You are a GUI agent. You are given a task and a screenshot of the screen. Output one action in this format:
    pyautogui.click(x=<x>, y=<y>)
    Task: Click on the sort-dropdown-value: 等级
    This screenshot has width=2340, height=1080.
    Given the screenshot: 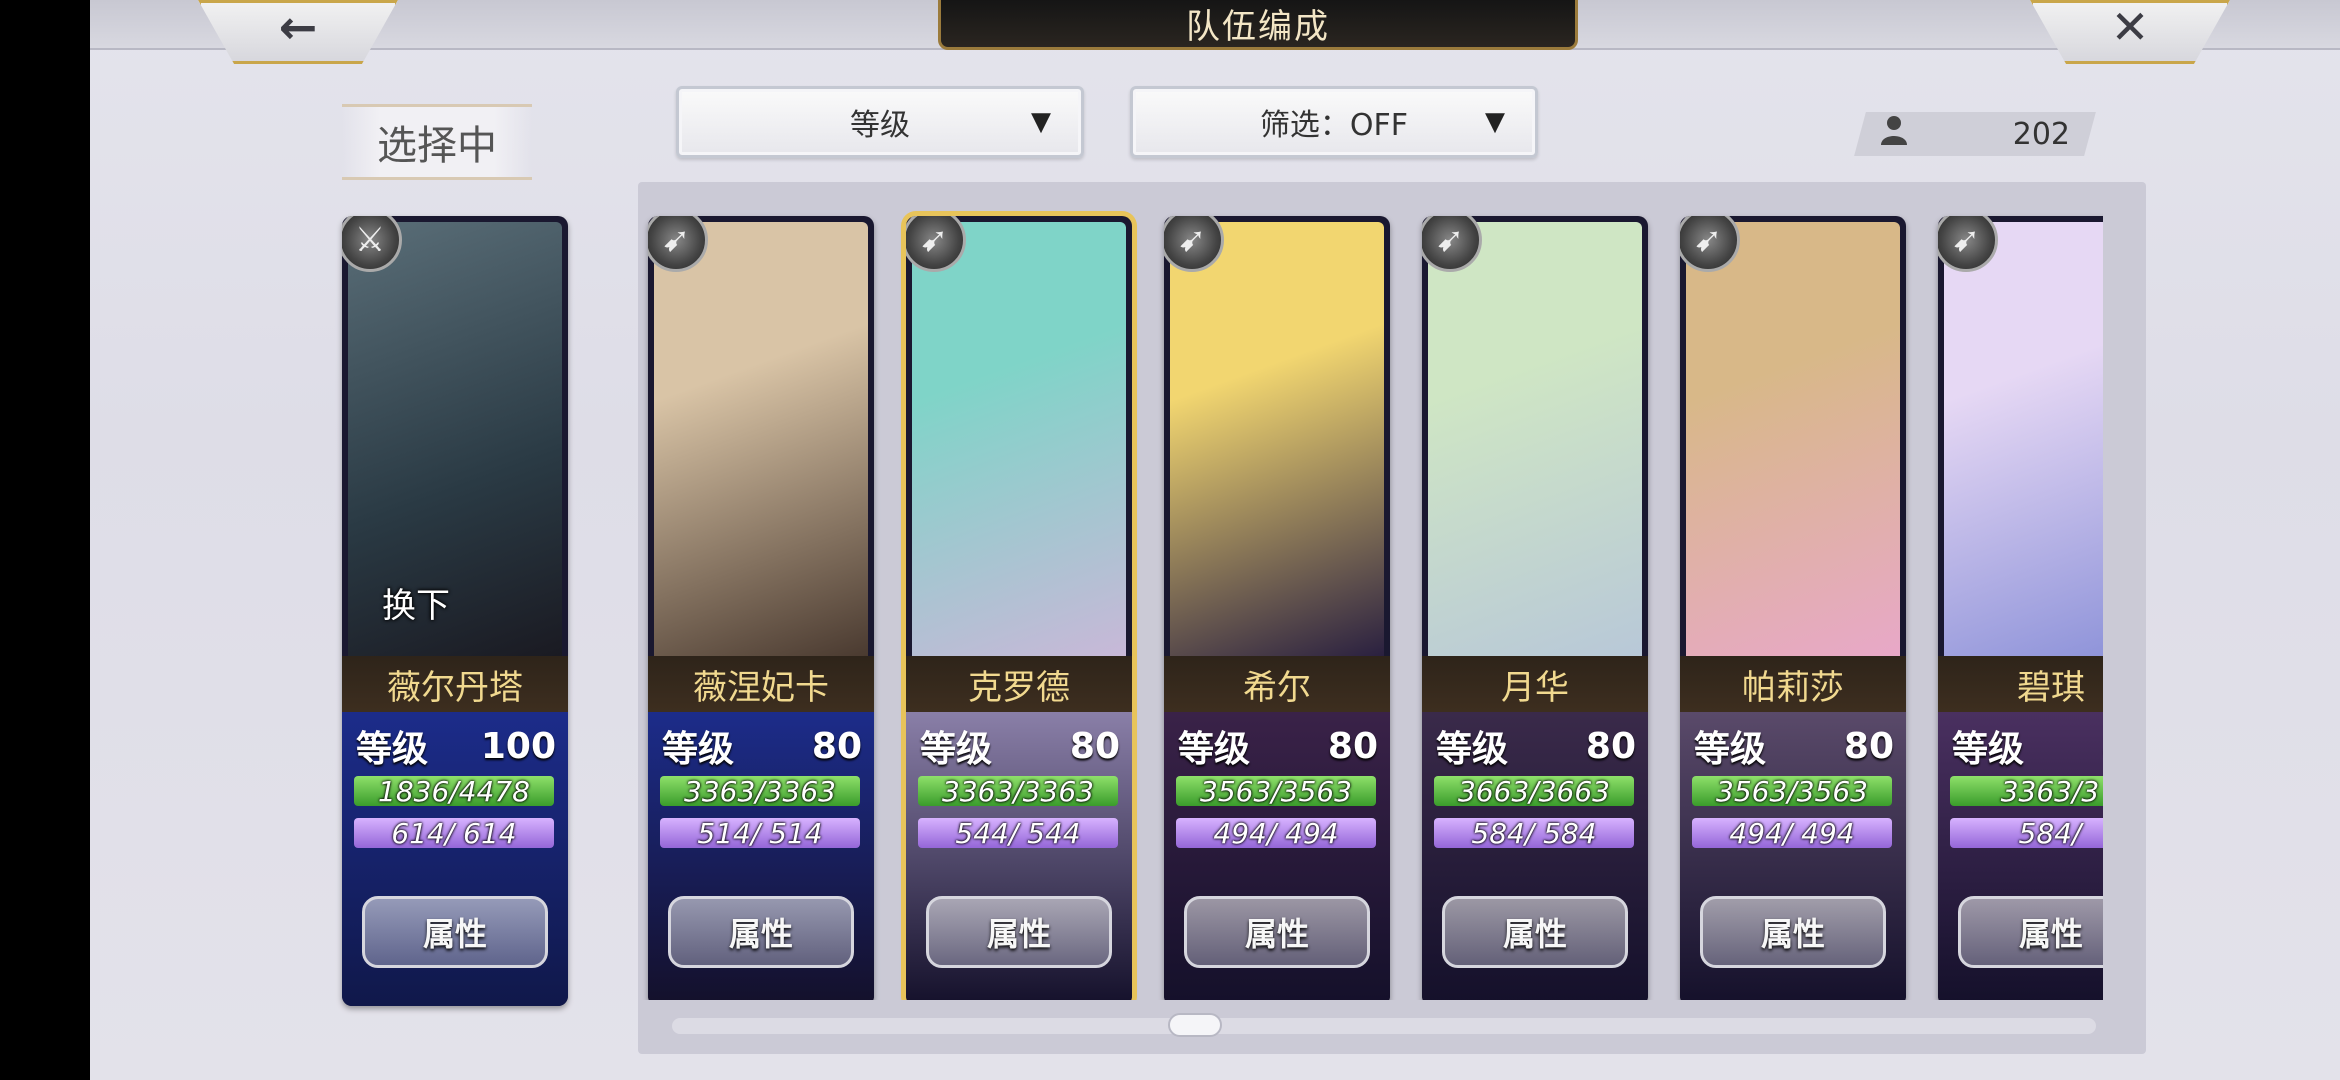 What is the action you would take?
    pyautogui.click(x=880, y=125)
    